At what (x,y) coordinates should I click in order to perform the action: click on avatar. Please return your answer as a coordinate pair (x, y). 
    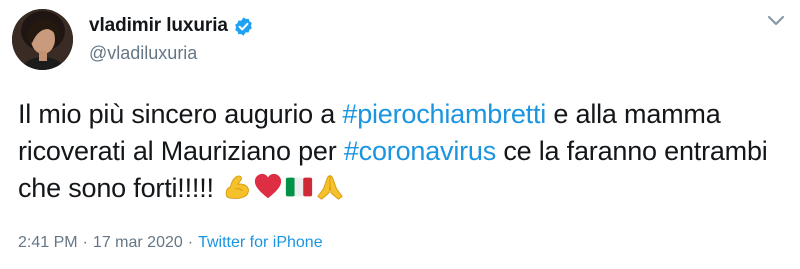
    Looking at the image, I should click on (42, 39).